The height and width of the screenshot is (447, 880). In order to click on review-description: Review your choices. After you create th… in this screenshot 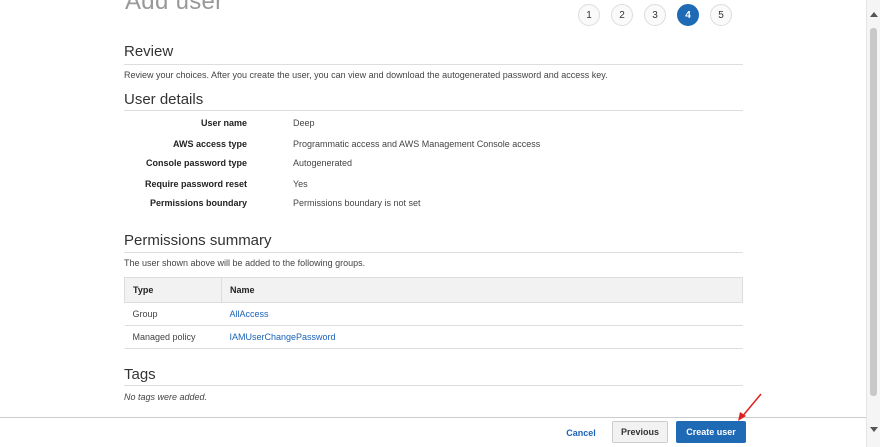, I will do `click(366, 75)`.